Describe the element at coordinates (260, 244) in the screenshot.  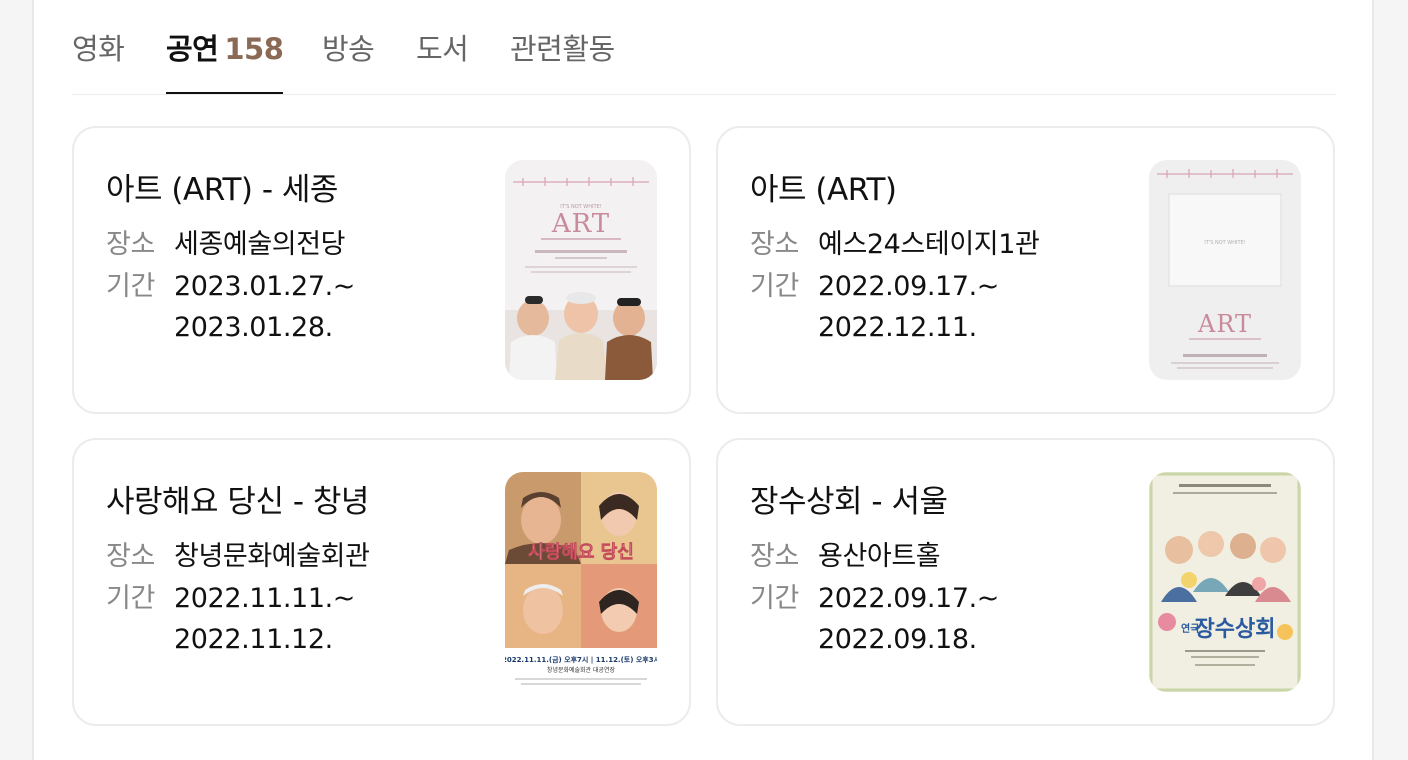
I see `venue-value: 세종예술의전당` at that location.